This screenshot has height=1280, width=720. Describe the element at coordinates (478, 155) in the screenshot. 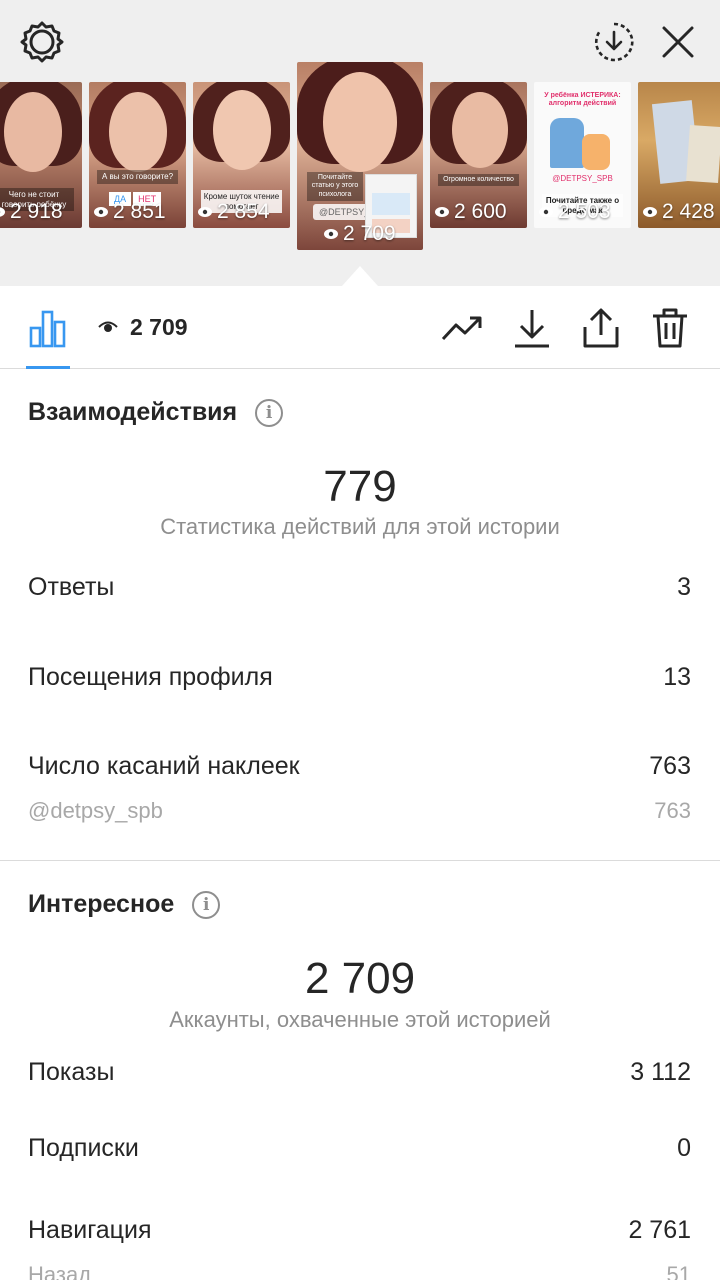

I see `story-thumbnail: Огромное количество 2 600` at that location.